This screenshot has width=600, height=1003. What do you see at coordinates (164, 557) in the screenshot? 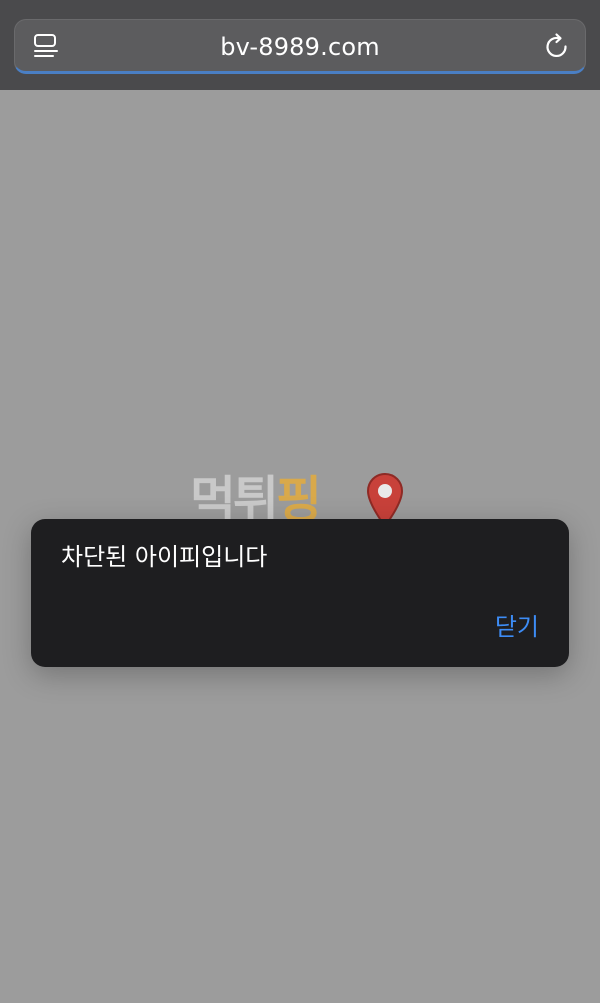
I see `alert-message: 차단된 아이피입니다` at bounding box center [164, 557].